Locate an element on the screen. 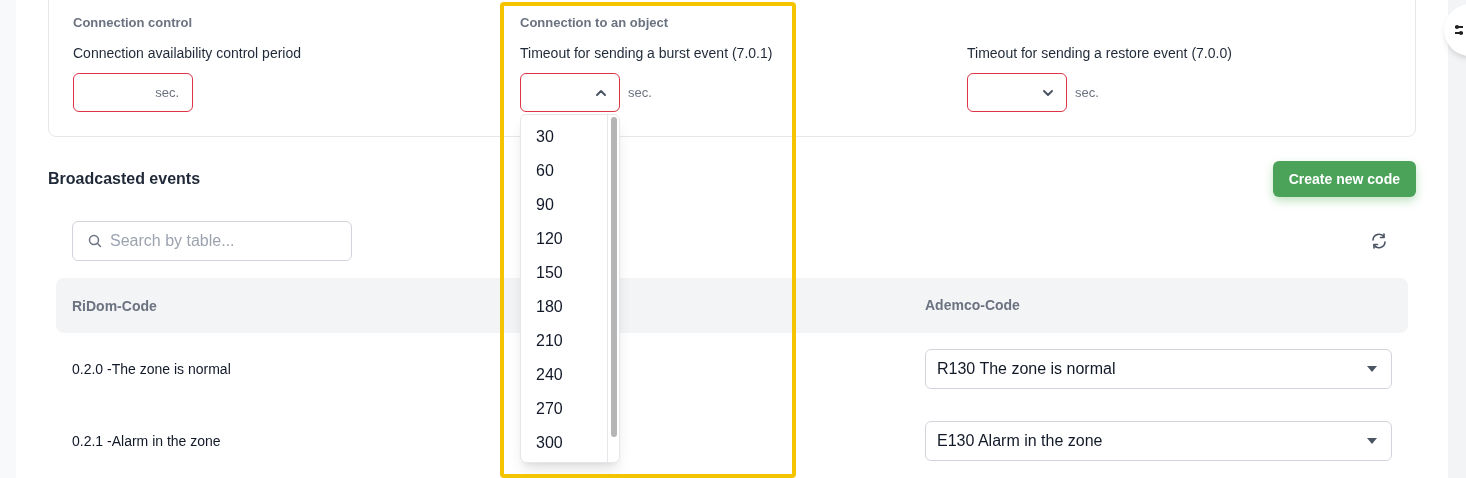 Image resolution: width=1466 pixels, height=478 pixels. field-label: Timeout for sending a burst event (7.0.1) is located at coordinates (647, 53).